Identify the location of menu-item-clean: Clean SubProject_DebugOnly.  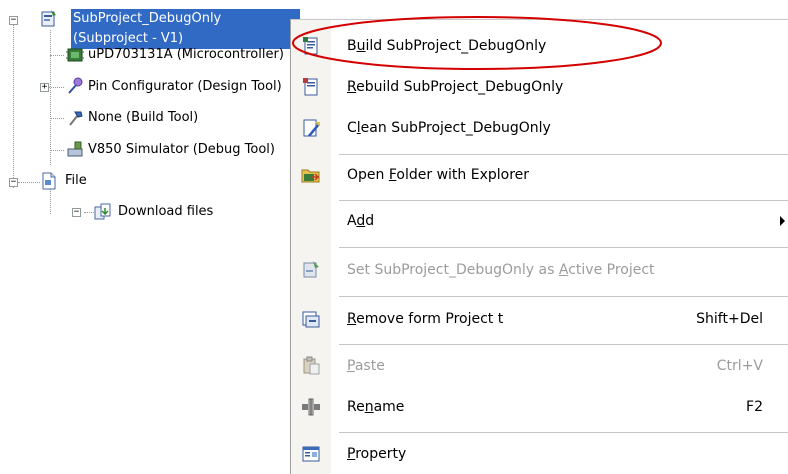
(539, 128).